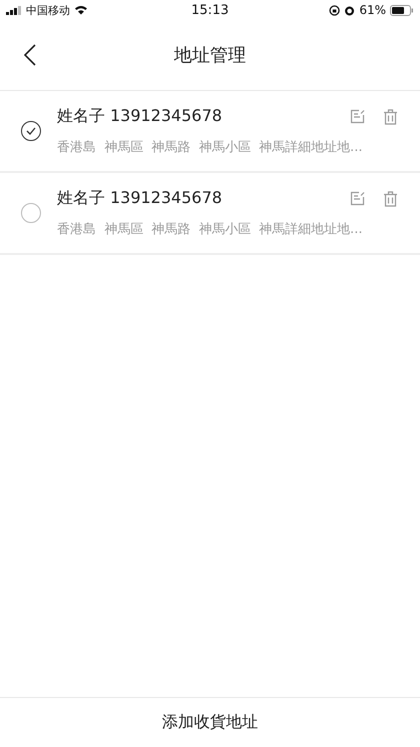 This screenshot has height=747, width=420. I want to click on back-button, so click(30, 55).